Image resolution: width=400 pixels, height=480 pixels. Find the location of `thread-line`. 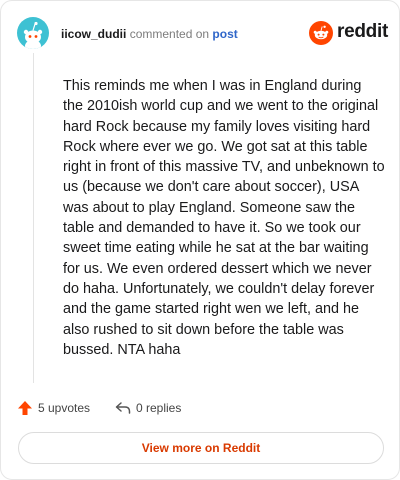

thread-line is located at coordinates (33, 218).